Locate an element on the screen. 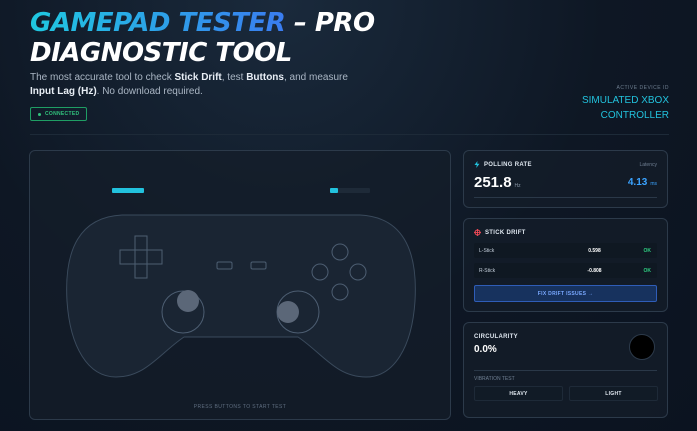  latency-unit: ms is located at coordinates (653, 184).